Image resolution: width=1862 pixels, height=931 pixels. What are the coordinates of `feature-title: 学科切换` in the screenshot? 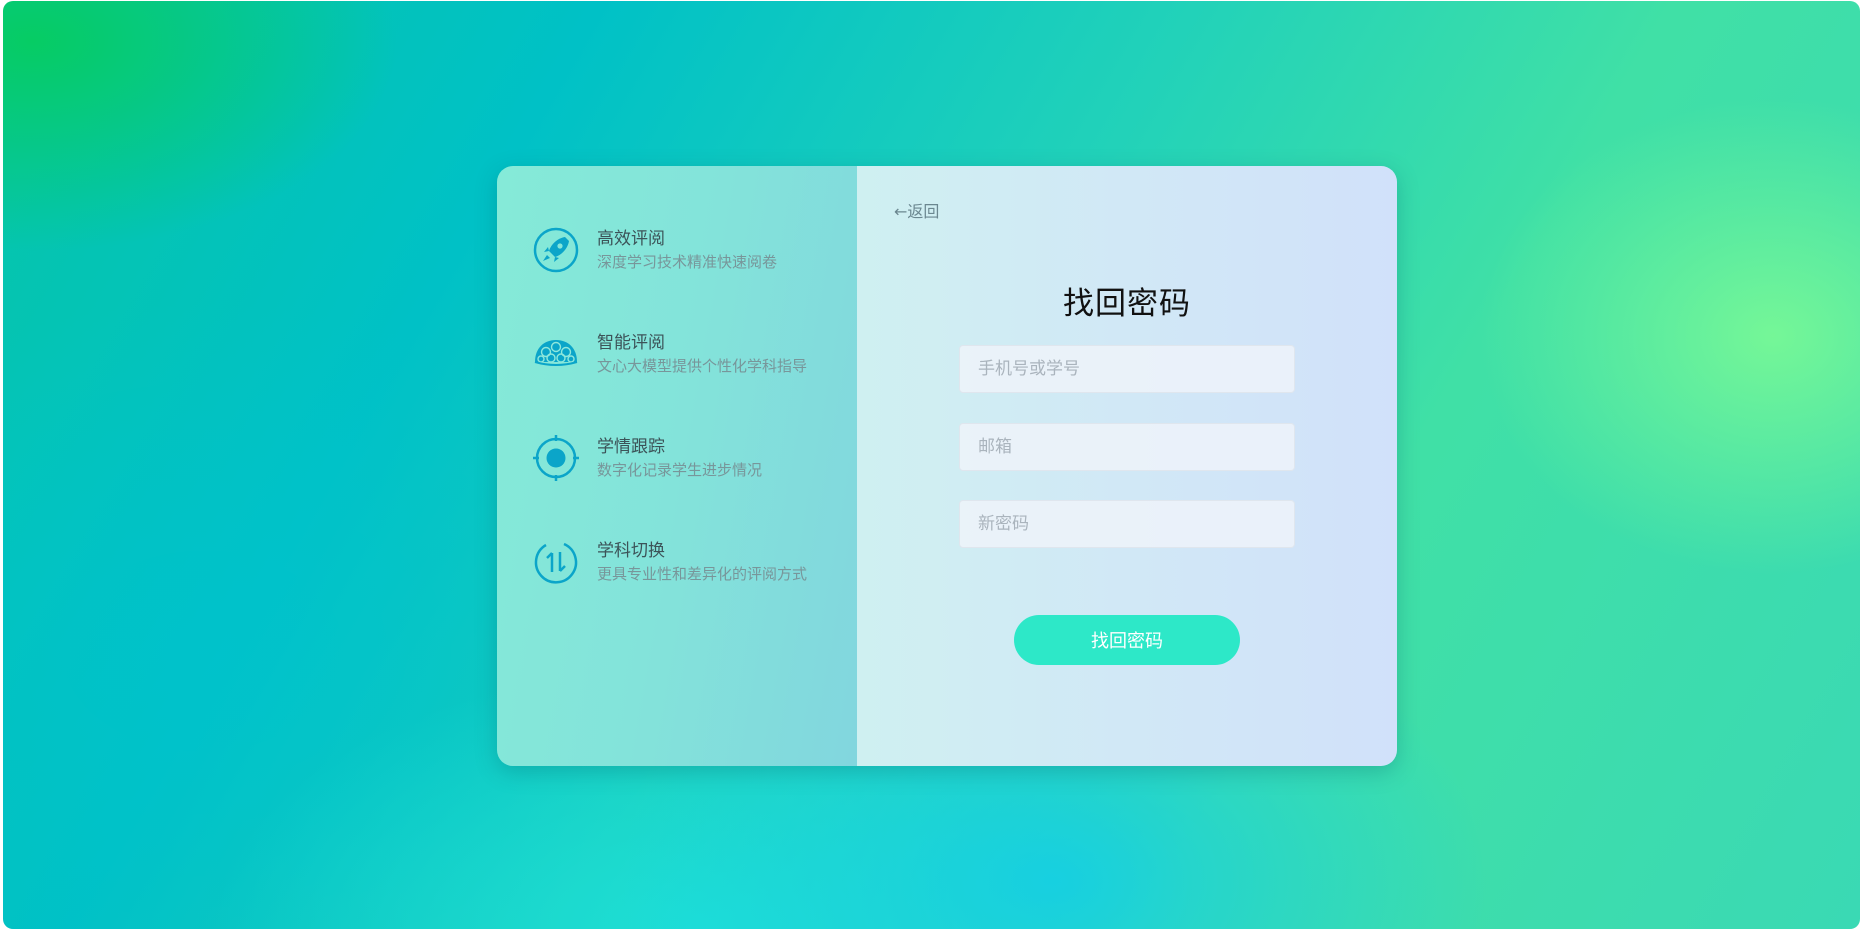 It's located at (631, 551).